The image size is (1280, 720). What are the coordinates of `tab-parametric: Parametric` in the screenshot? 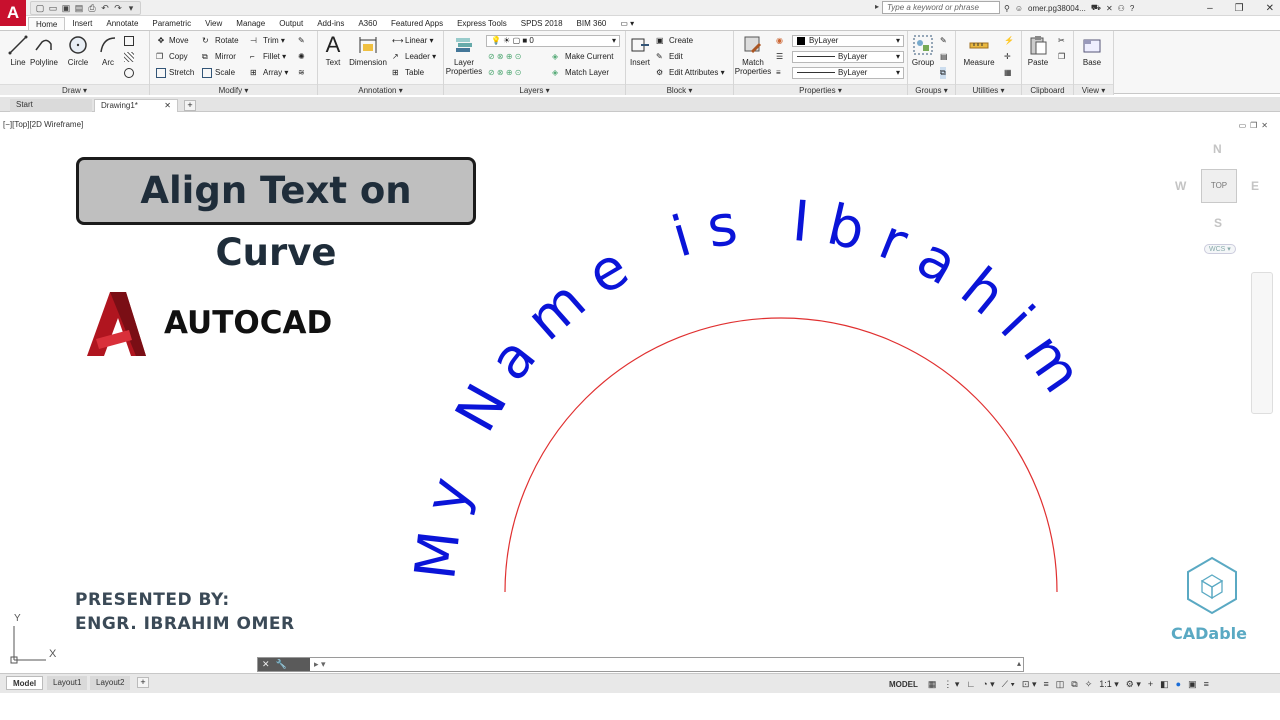 It's located at (171, 23).